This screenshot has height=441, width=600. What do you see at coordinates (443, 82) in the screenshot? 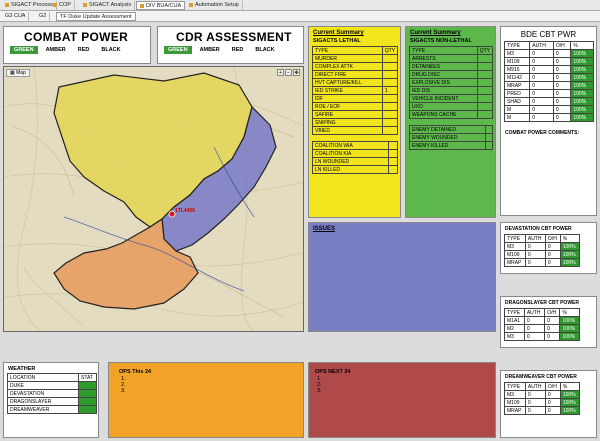
I see `table-cell: EXPLOSIVE DIS` at bounding box center [443, 82].